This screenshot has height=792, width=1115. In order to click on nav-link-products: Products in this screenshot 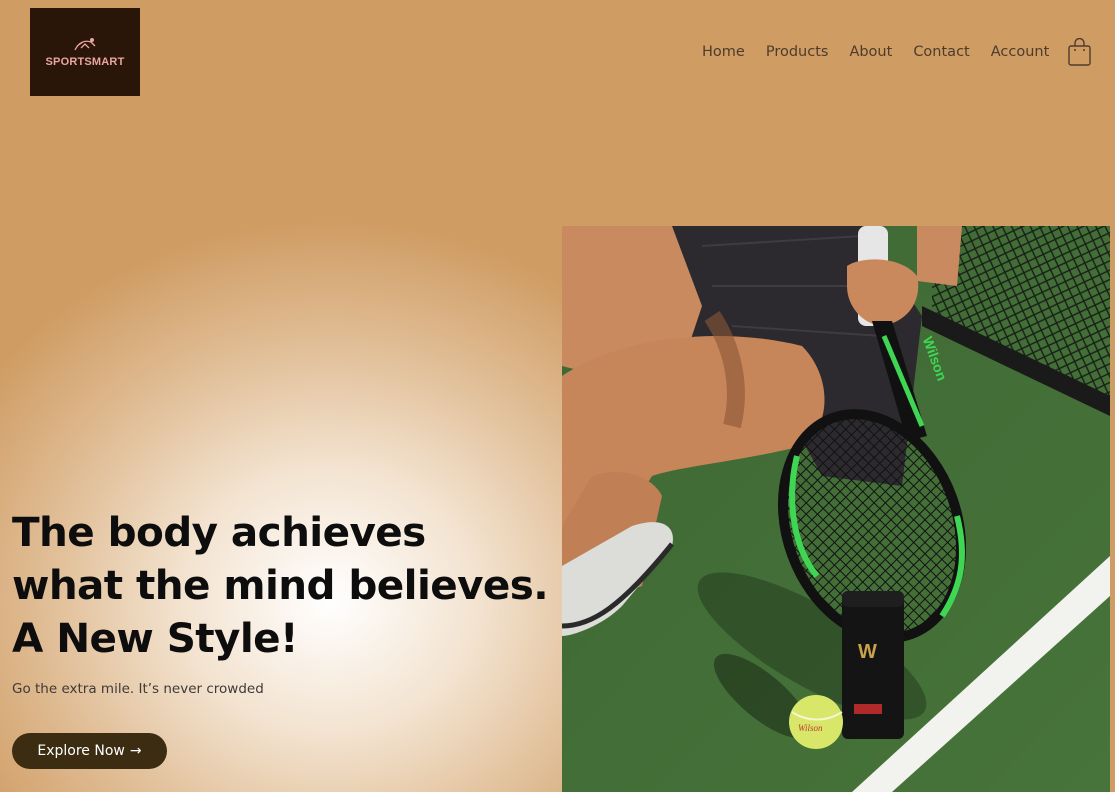, I will do `click(797, 52)`.